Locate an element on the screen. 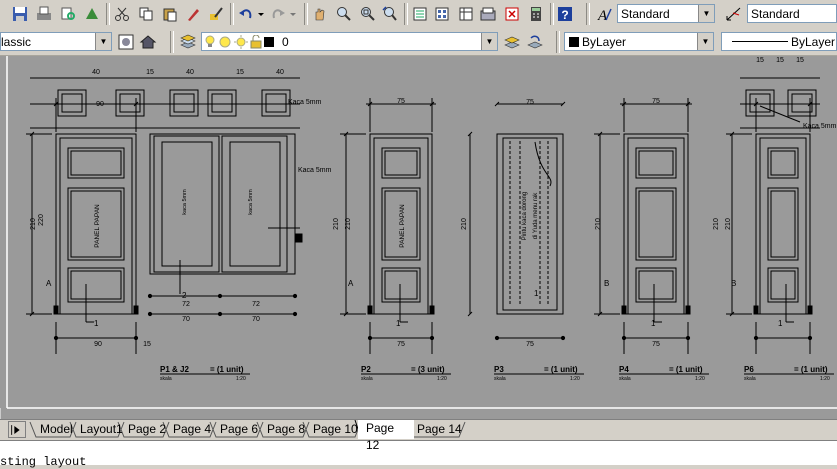 This screenshot has height=469, width=837. tab-page-14: Page 14 is located at coordinates (437, 429).